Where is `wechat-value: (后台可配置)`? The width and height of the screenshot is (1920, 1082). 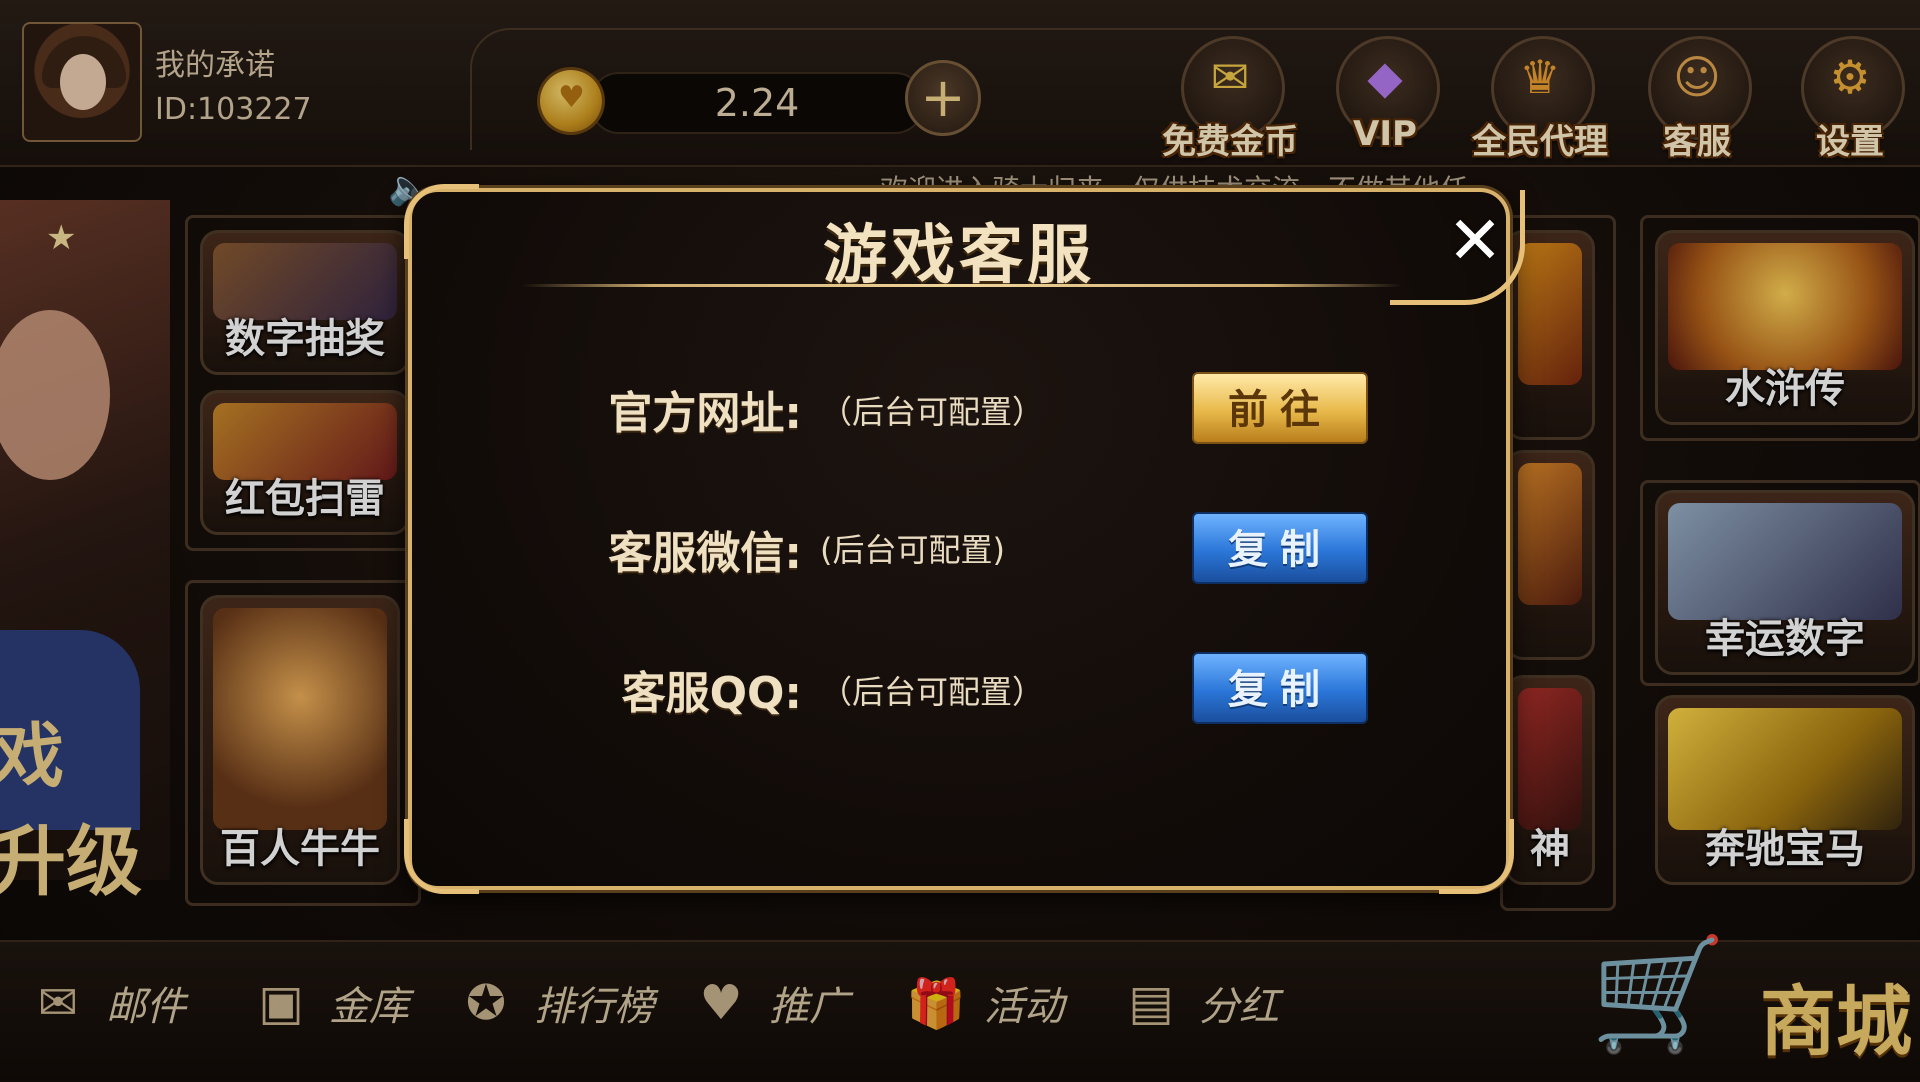 wechat-value: (后台可配置) is located at coordinates (912, 550).